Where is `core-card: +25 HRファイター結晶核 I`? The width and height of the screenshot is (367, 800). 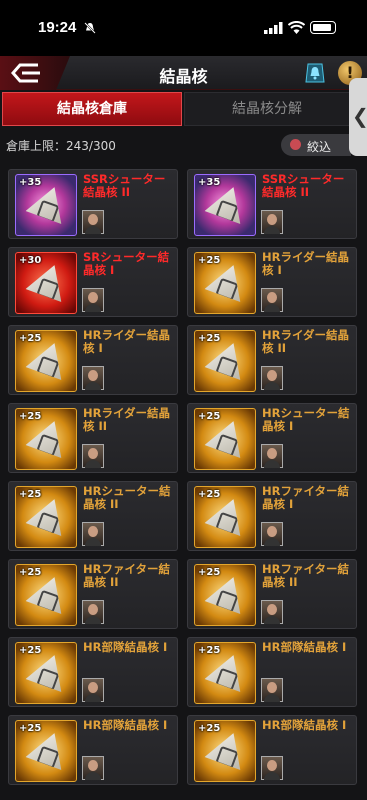
core-card: +25 HRファイター結晶核 I is located at coordinates (272, 516).